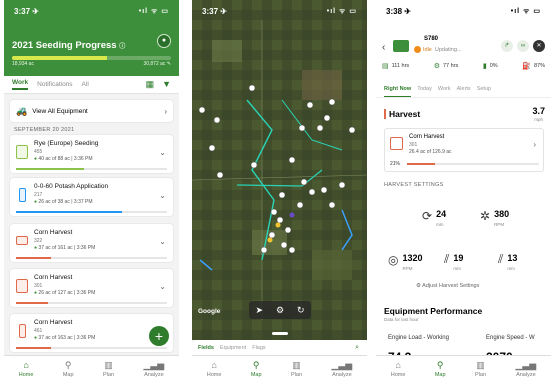  What do you see at coordinates (159, 336) in the screenshot?
I see `add-button: +` at bounding box center [159, 336].